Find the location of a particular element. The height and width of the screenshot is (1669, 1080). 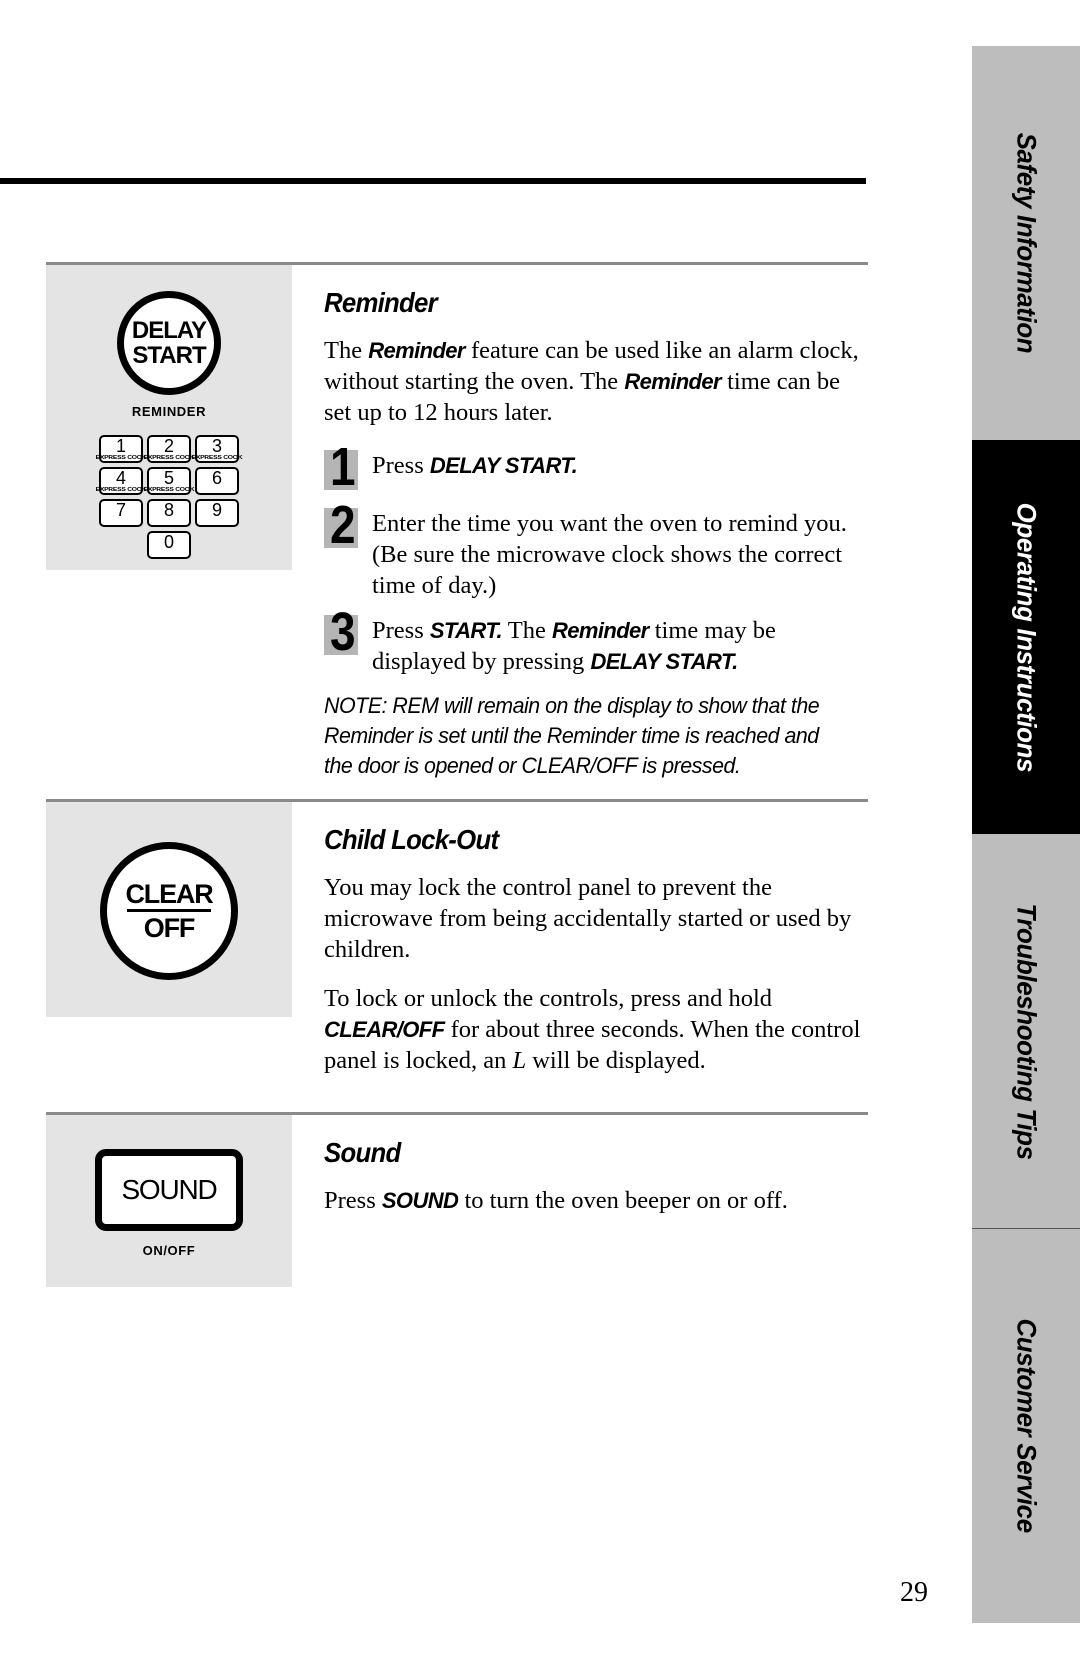

heading-reminder: Reminder is located at coordinates (381, 302).